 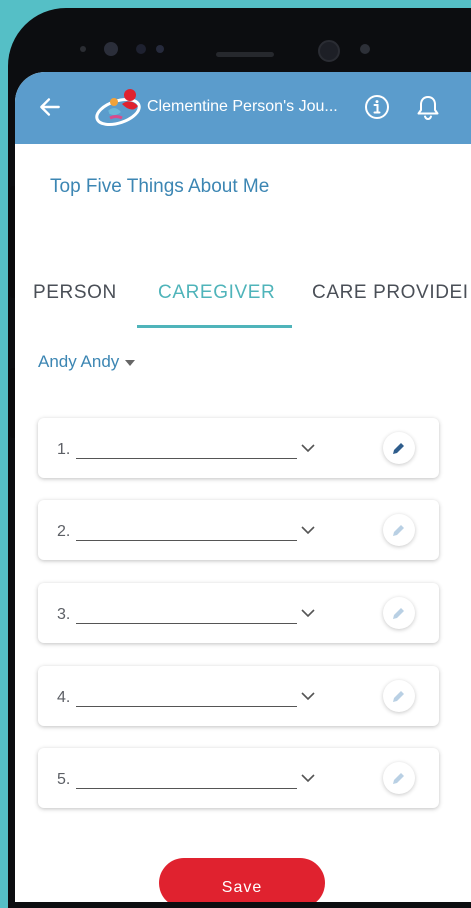 What do you see at coordinates (238, 778) in the screenshot?
I see `list-item: 5.` at bounding box center [238, 778].